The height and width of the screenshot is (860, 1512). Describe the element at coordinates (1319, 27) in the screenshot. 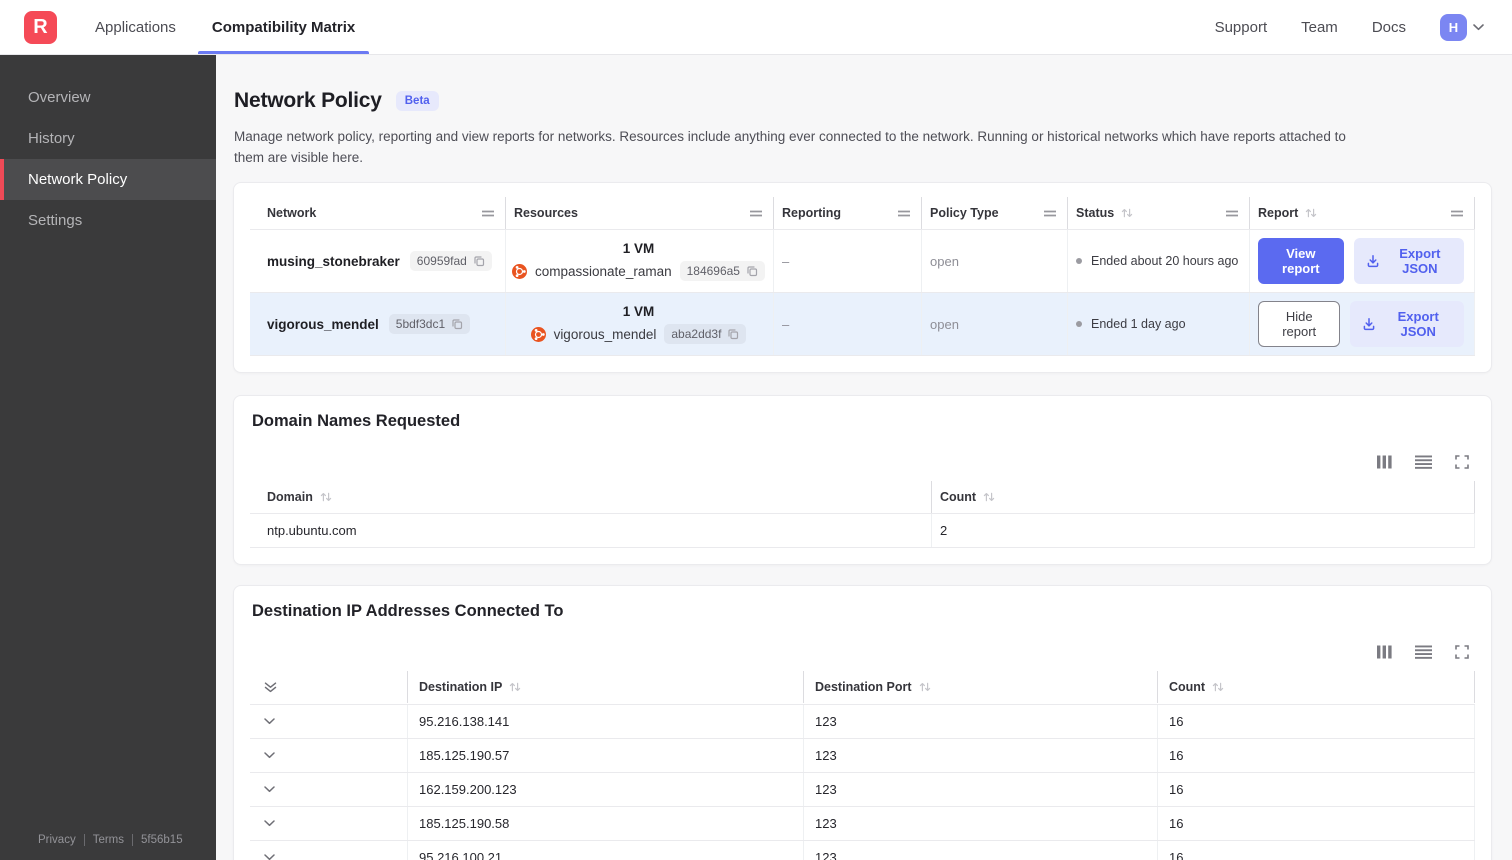

I see `link-team: Team` at that location.